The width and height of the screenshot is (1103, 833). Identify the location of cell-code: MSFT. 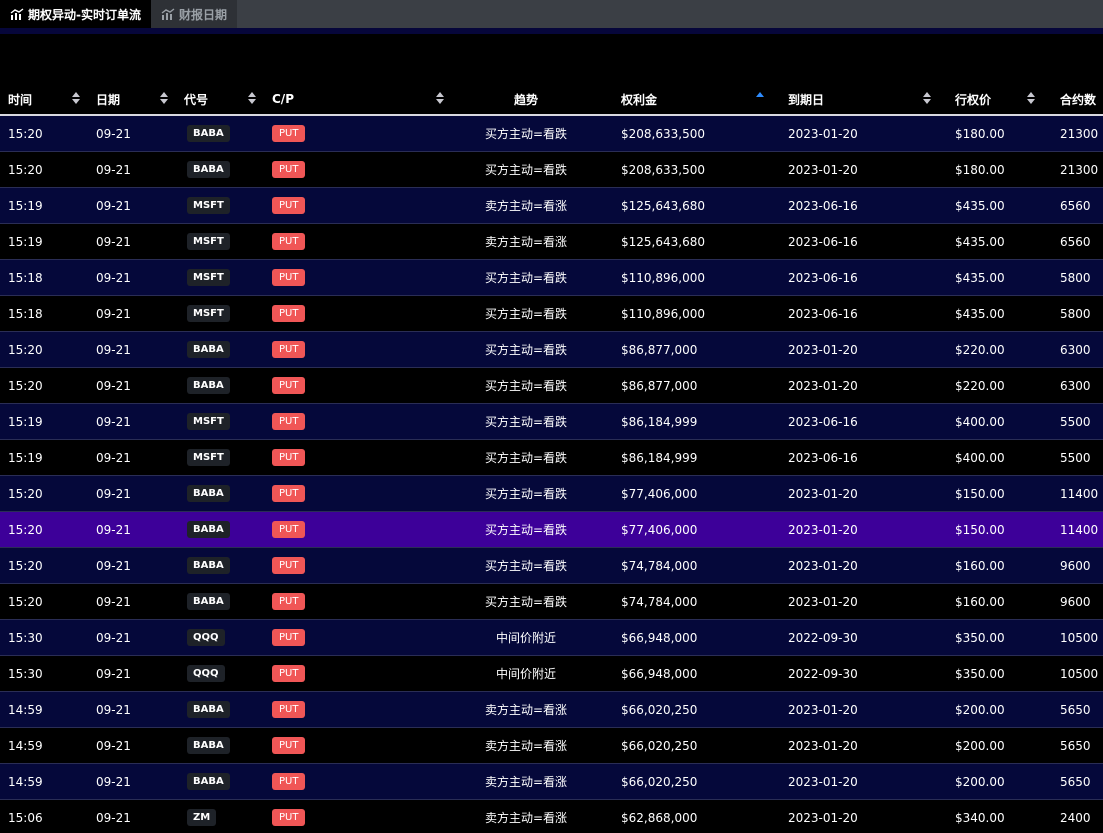
(220, 457).